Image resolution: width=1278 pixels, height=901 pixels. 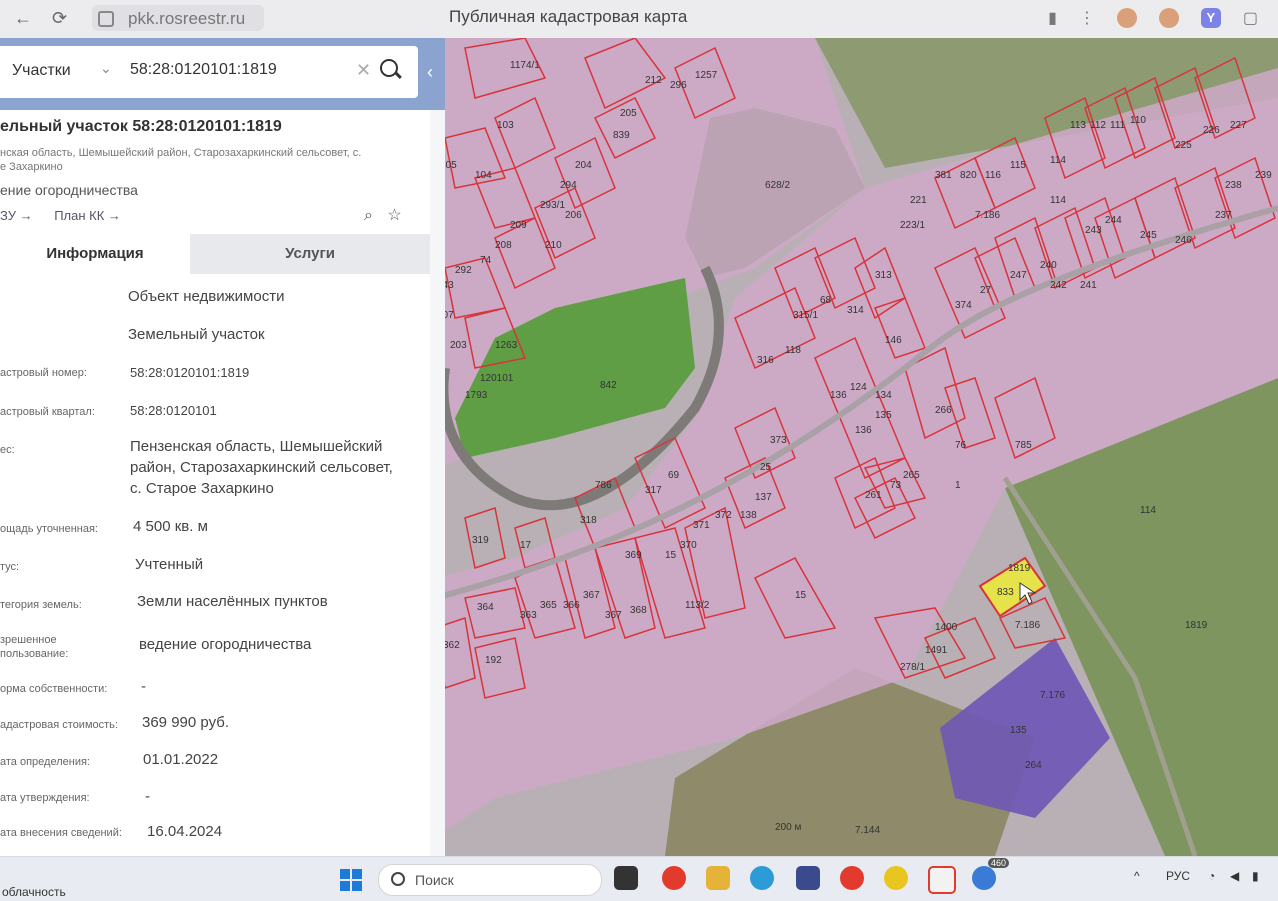 What do you see at coordinates (805, 315) in the screenshot?
I see `map-label: 315/1` at bounding box center [805, 315].